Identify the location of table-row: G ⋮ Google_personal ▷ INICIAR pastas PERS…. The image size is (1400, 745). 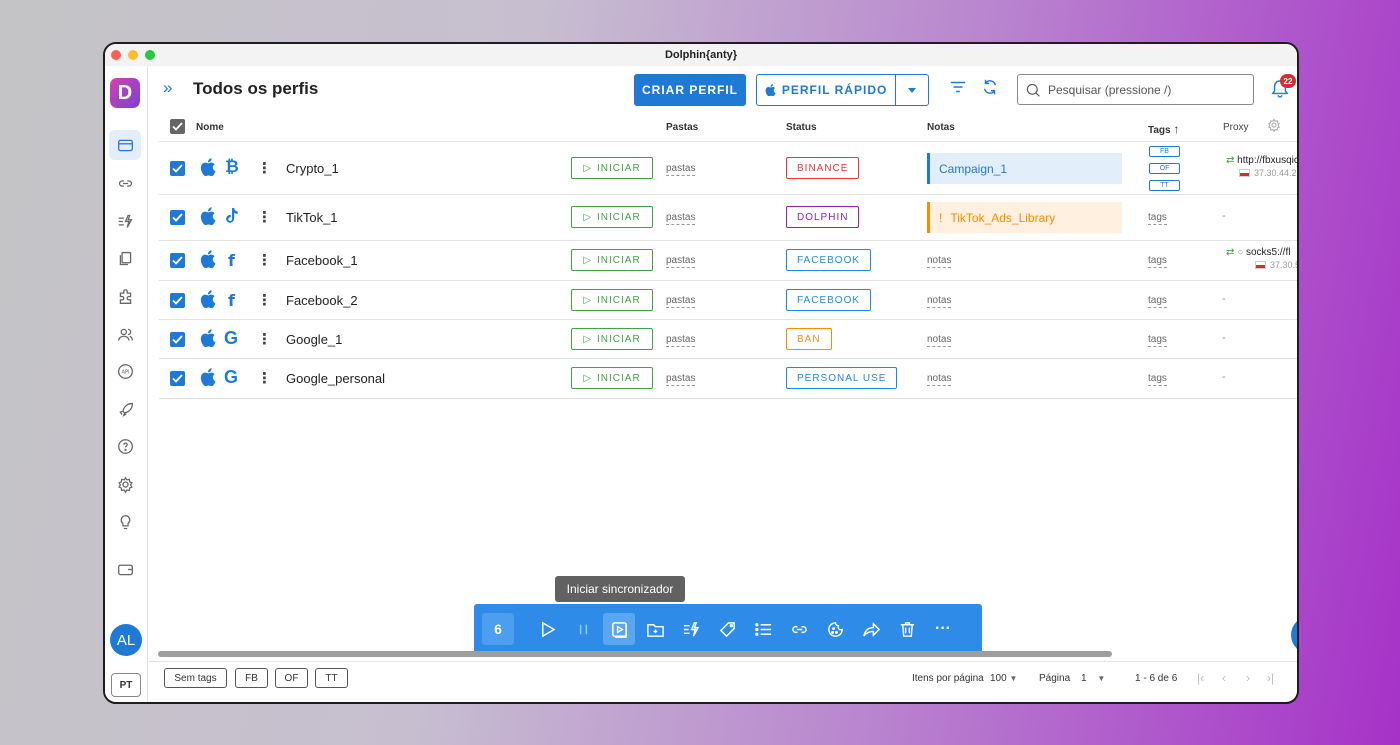
(728, 379).